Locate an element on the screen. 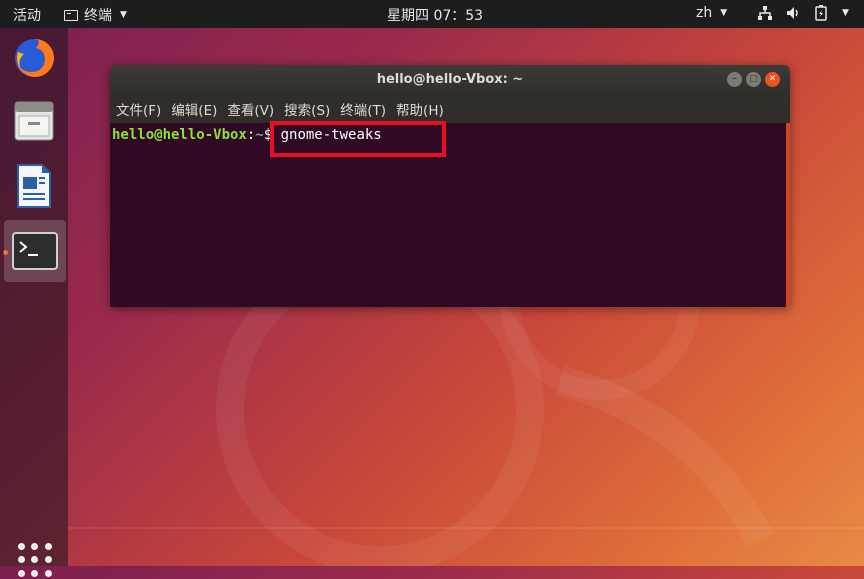 The height and width of the screenshot is (579, 864). menu-terminal: 终端(T) is located at coordinates (363, 109).